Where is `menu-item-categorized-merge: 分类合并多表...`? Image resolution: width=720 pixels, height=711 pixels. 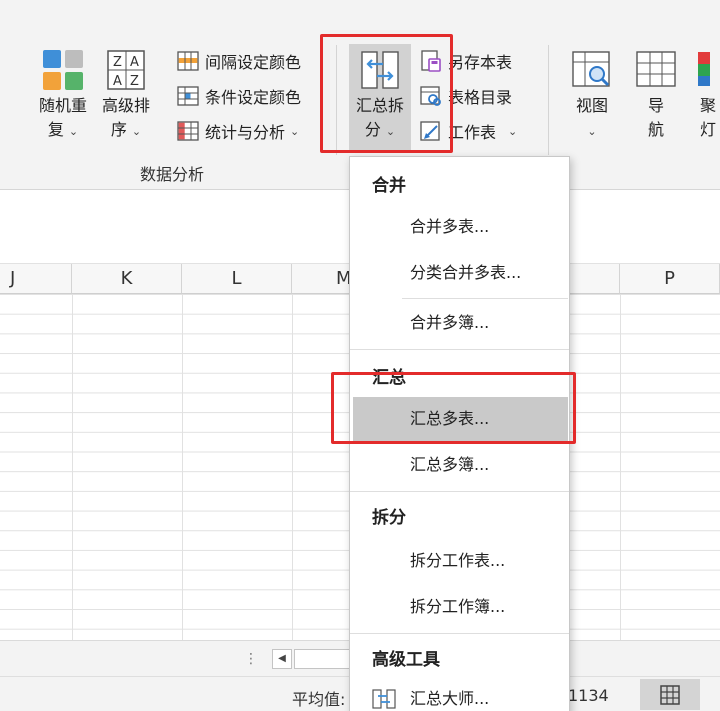 menu-item-categorized-merge: 分类合并多表... is located at coordinates (459, 273).